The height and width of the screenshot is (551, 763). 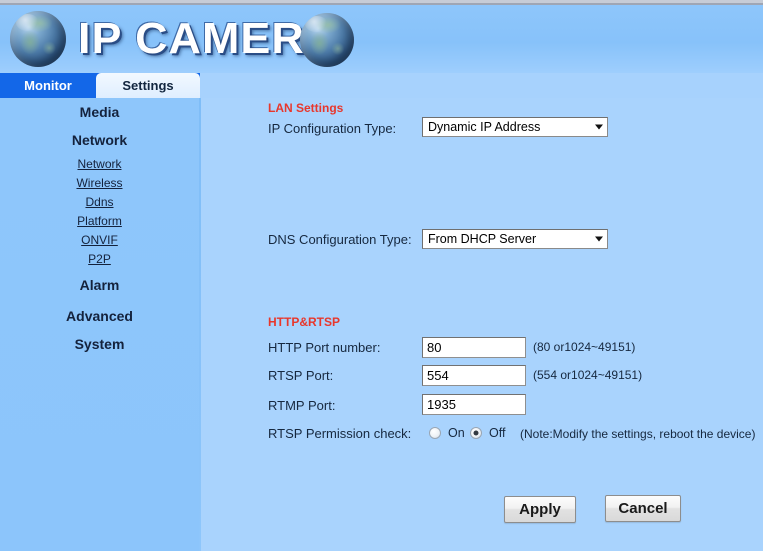 I want to click on radio-rtsp-permission-off, so click(x=476, y=433).